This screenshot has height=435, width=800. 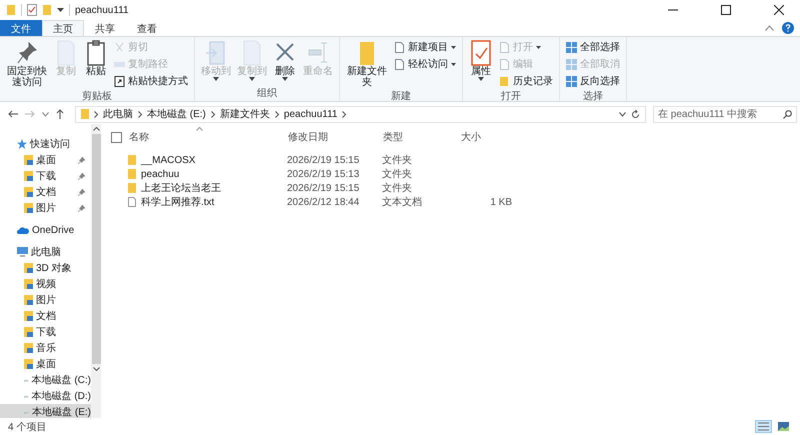 What do you see at coordinates (60, 10) in the screenshot?
I see `caret-icon` at bounding box center [60, 10].